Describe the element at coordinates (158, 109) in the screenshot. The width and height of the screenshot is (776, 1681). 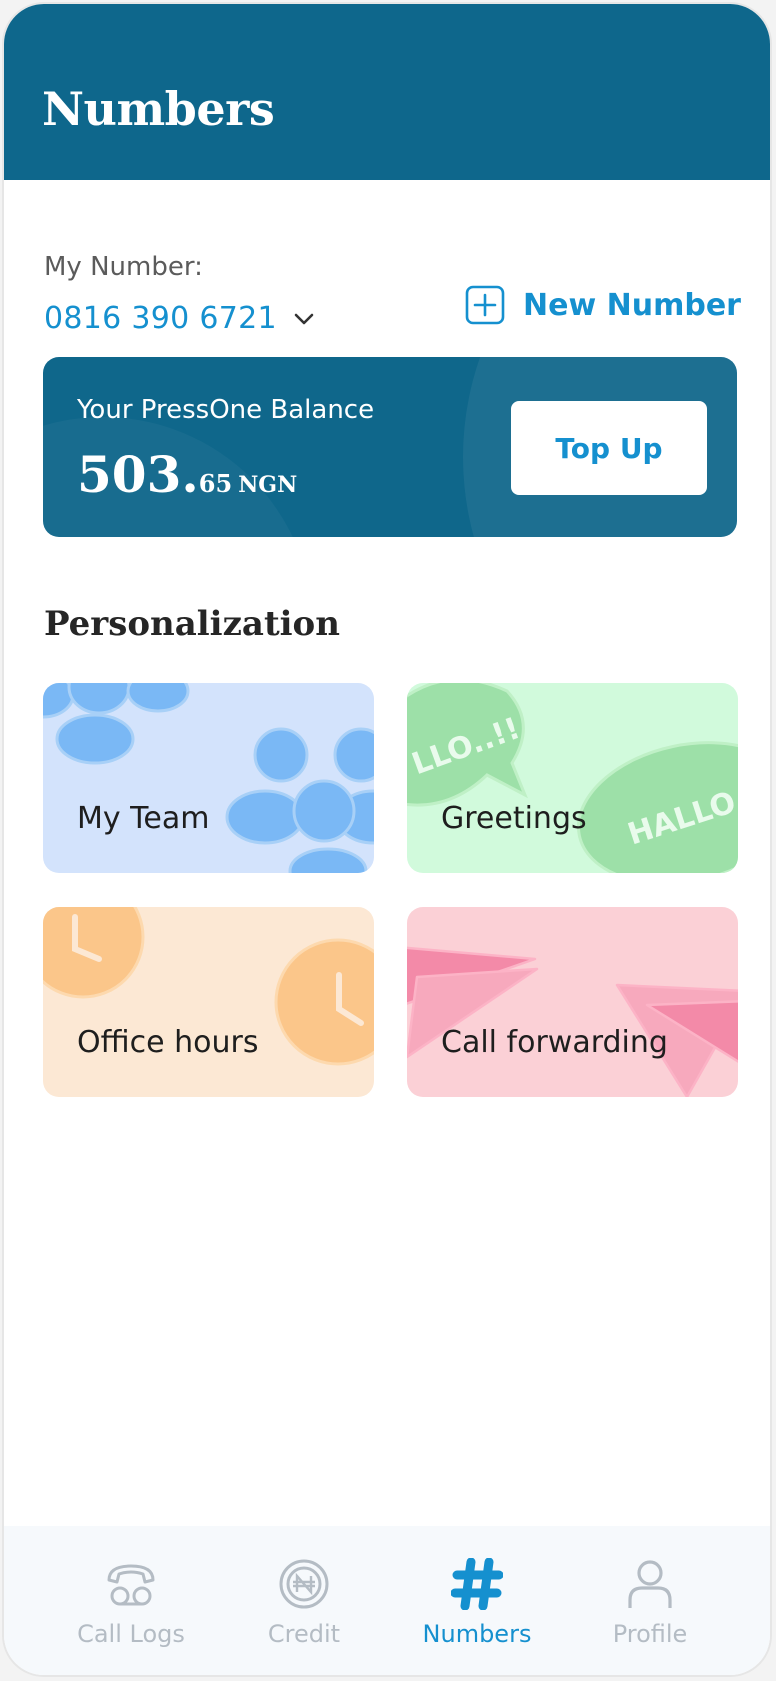
I see `page-title: Numbers` at that location.